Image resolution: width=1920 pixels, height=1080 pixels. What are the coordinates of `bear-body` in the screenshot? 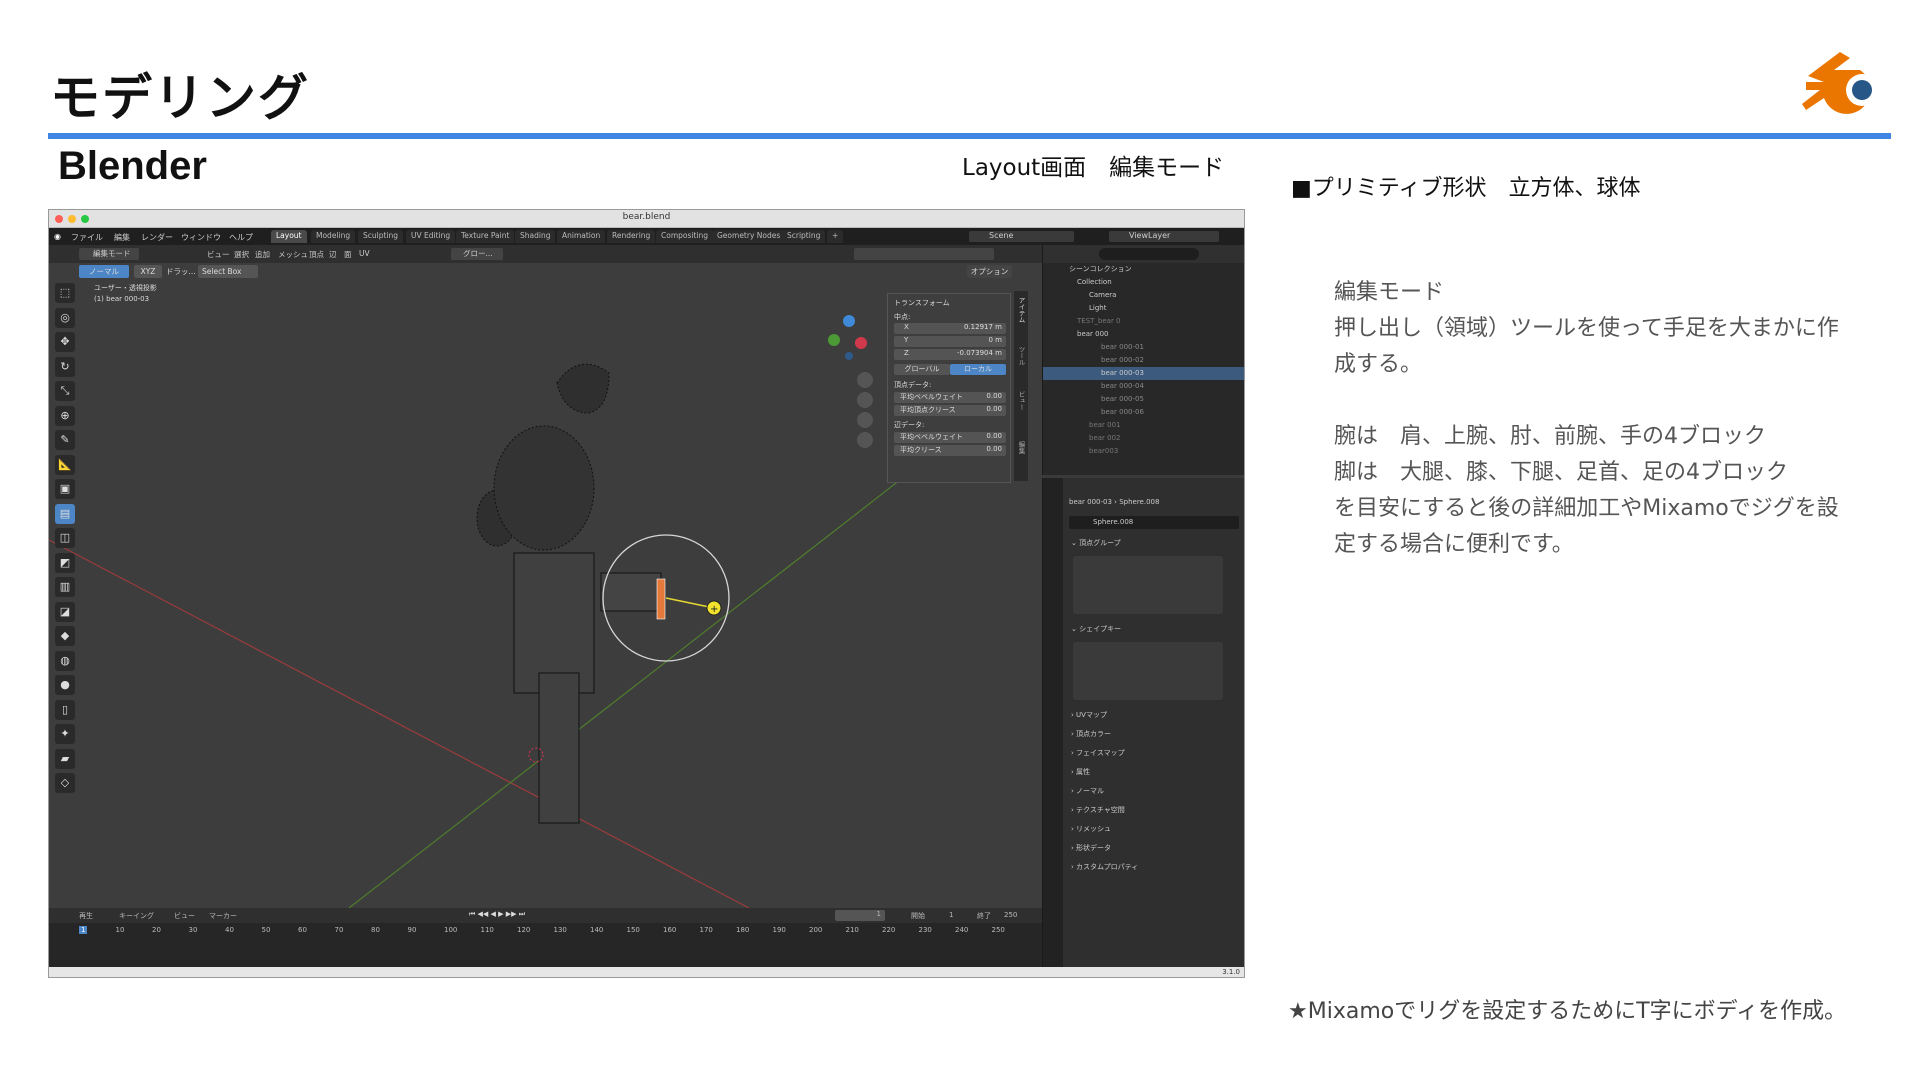 It's located at (554, 623).